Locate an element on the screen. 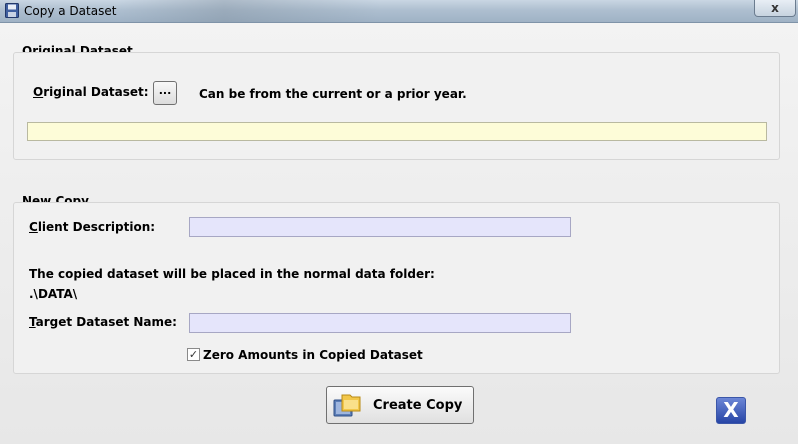  zero-amounts-label: Zero Amounts in Copied Dataset is located at coordinates (313, 355).